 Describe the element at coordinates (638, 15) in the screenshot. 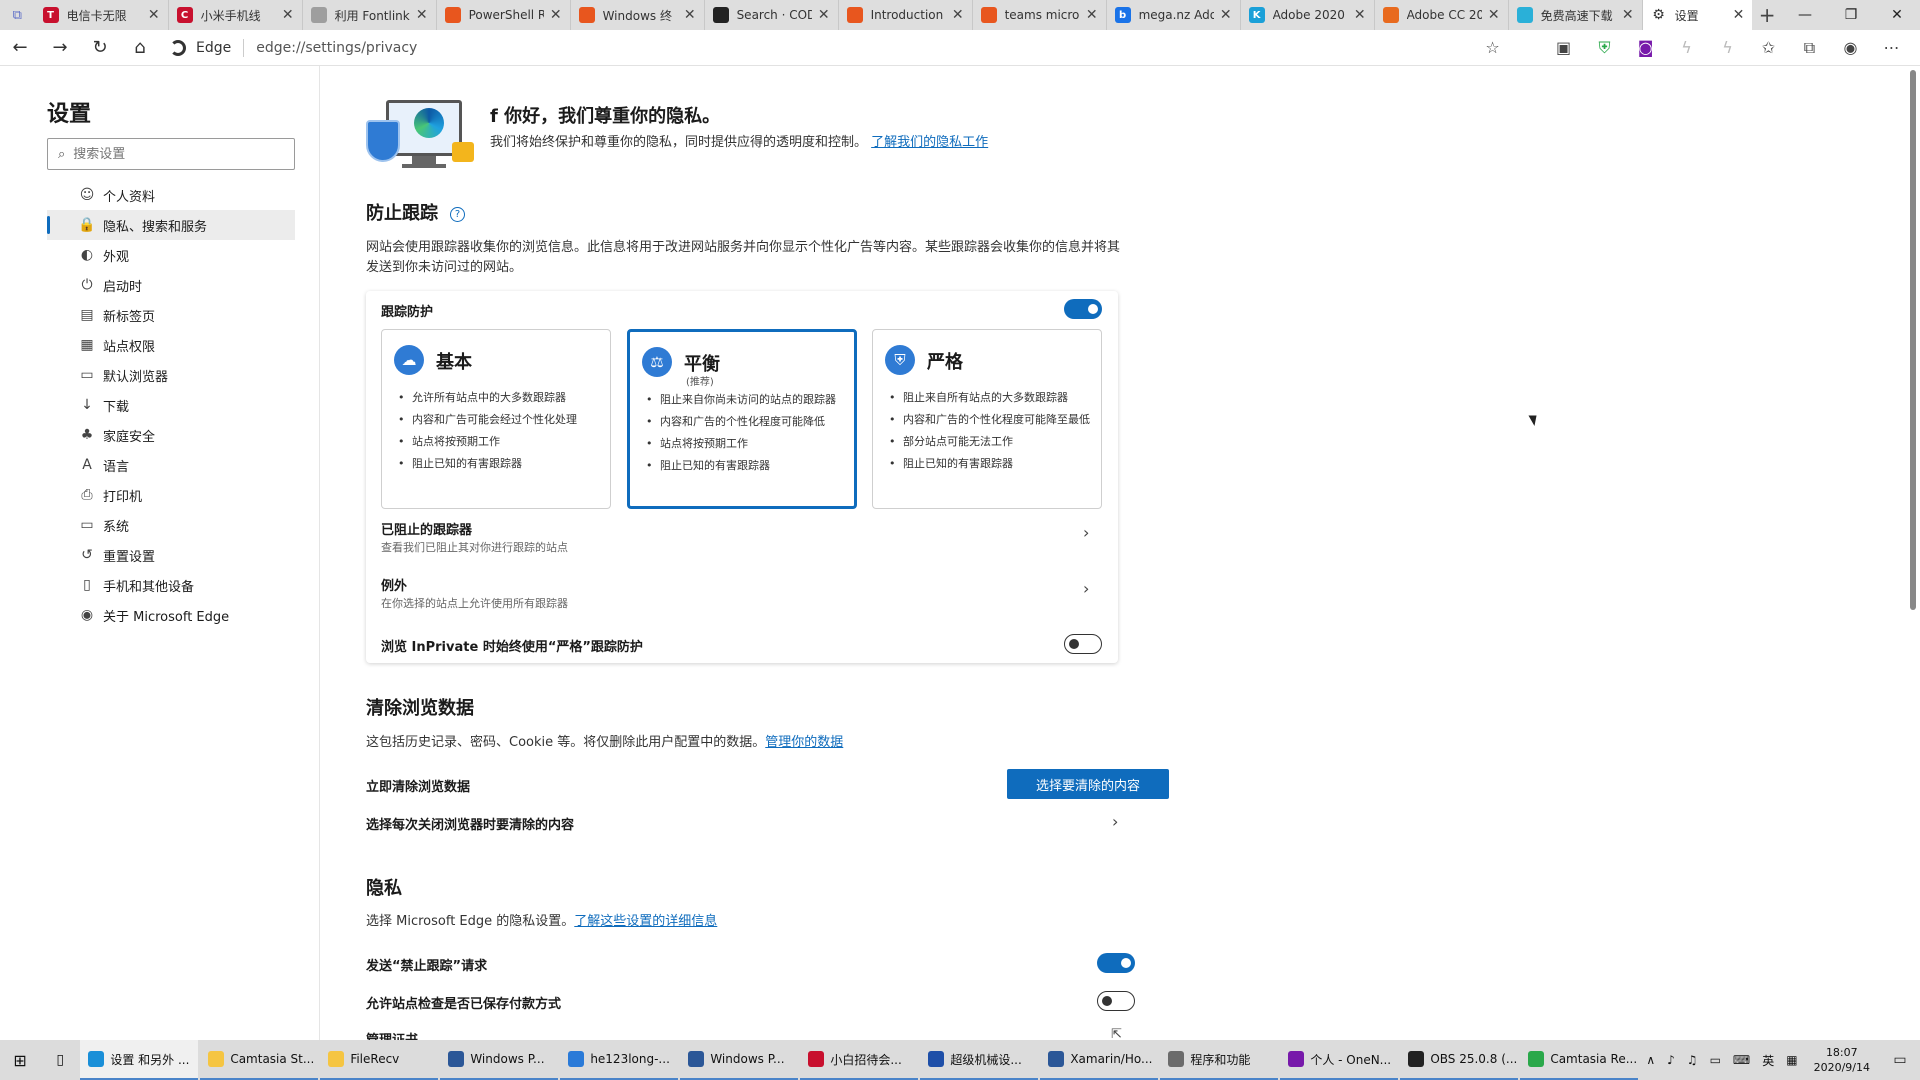

I see `browser-tab: Windows 终 ✕` at that location.